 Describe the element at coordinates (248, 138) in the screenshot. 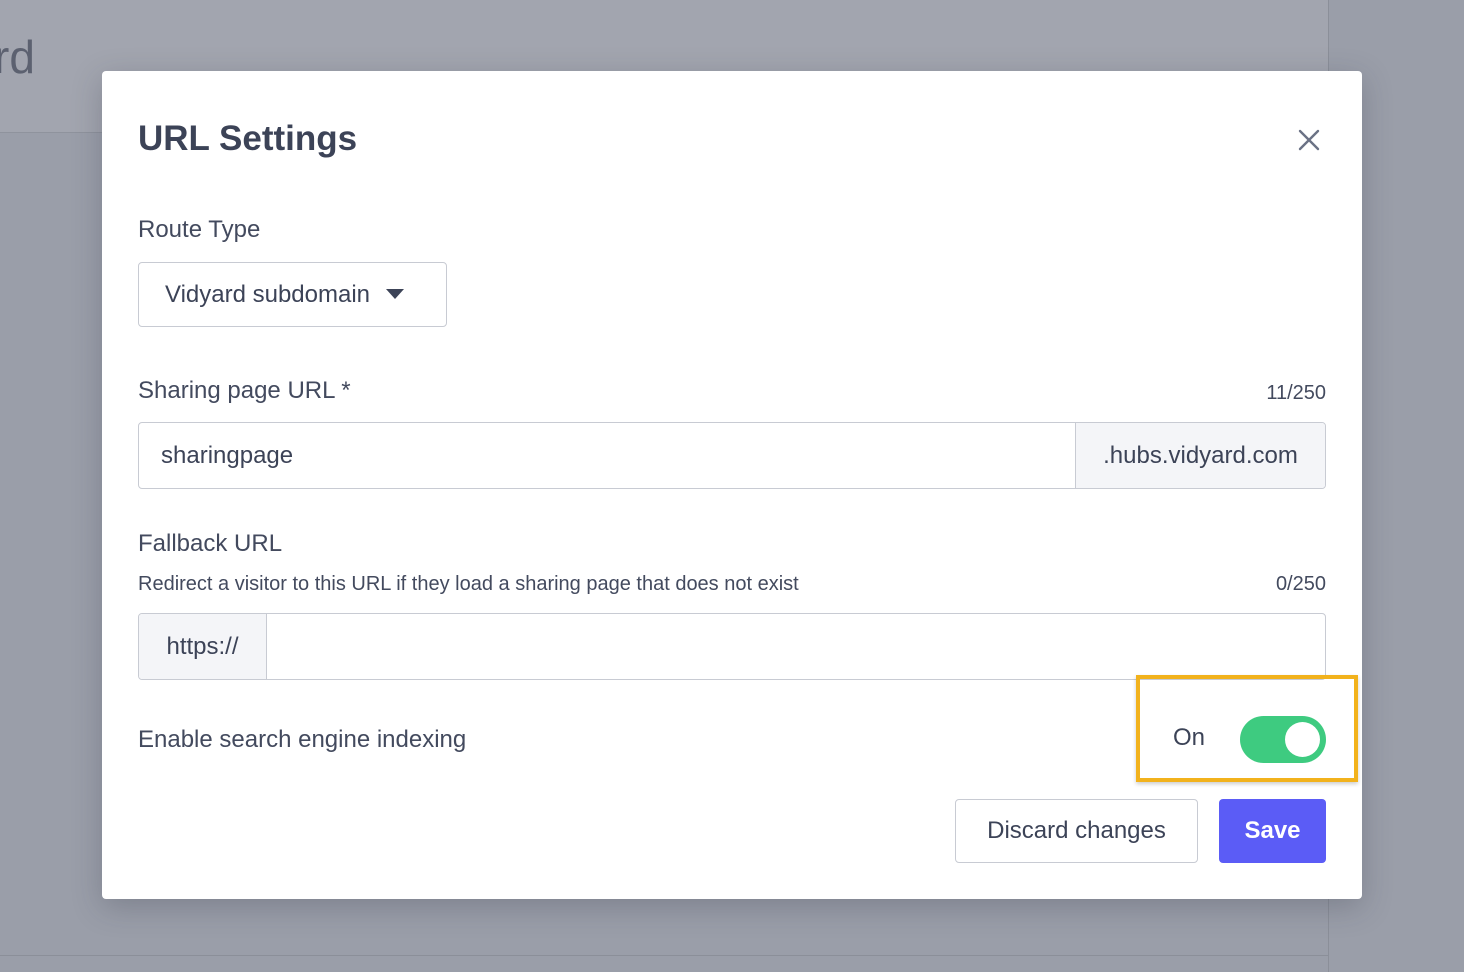

I see `modal-title: URL Settings` at that location.